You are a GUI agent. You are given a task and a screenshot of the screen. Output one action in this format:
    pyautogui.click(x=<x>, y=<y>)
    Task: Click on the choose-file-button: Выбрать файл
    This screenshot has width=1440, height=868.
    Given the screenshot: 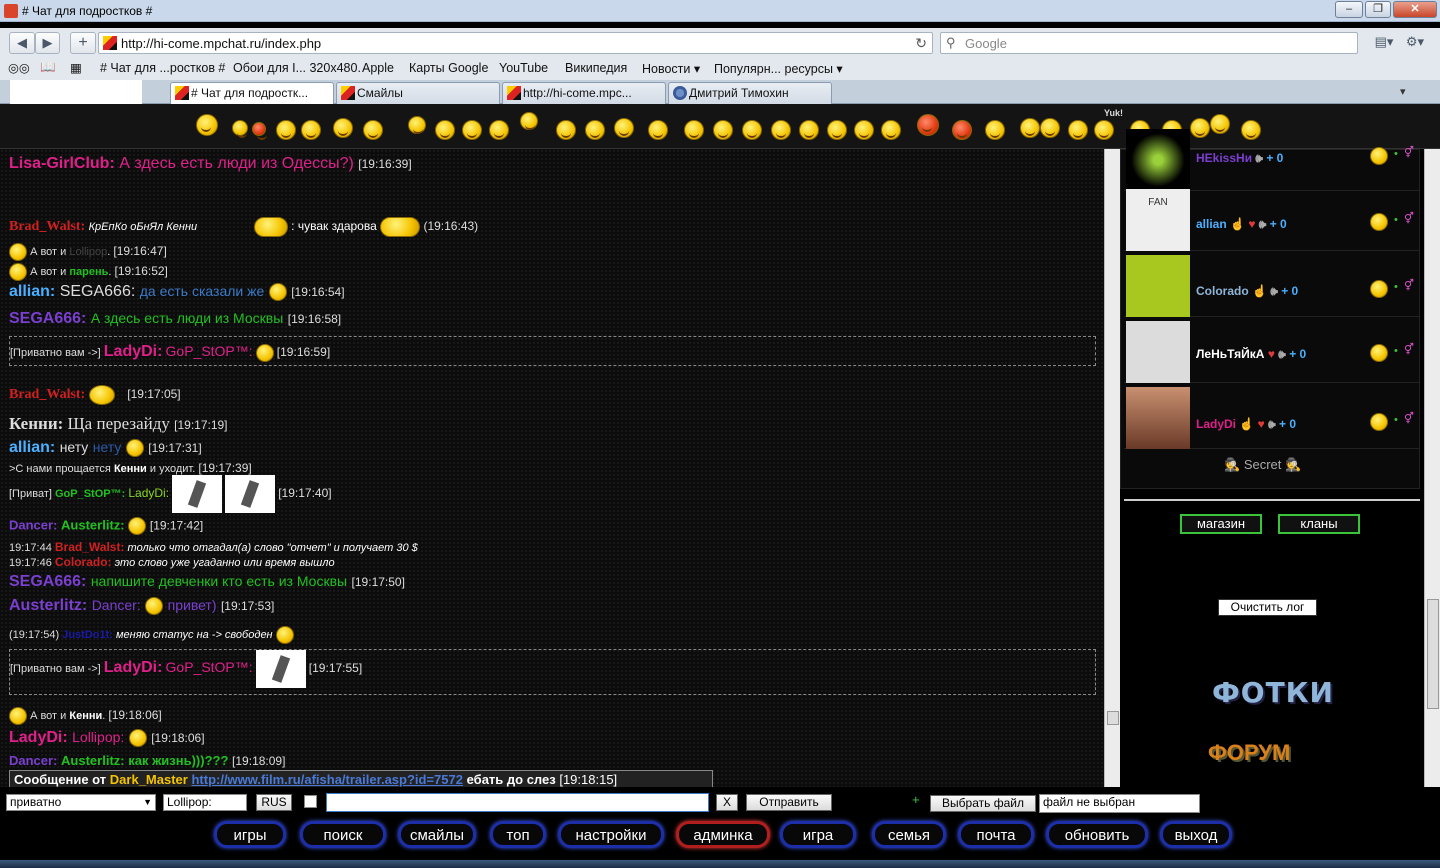 What is the action you would take?
    pyautogui.click(x=983, y=803)
    